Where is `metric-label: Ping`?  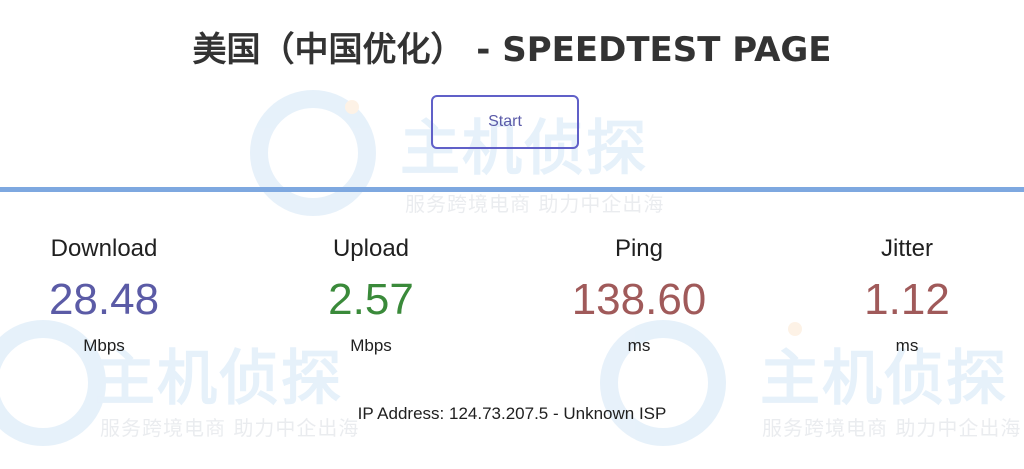
metric-label: Ping is located at coordinates (639, 248).